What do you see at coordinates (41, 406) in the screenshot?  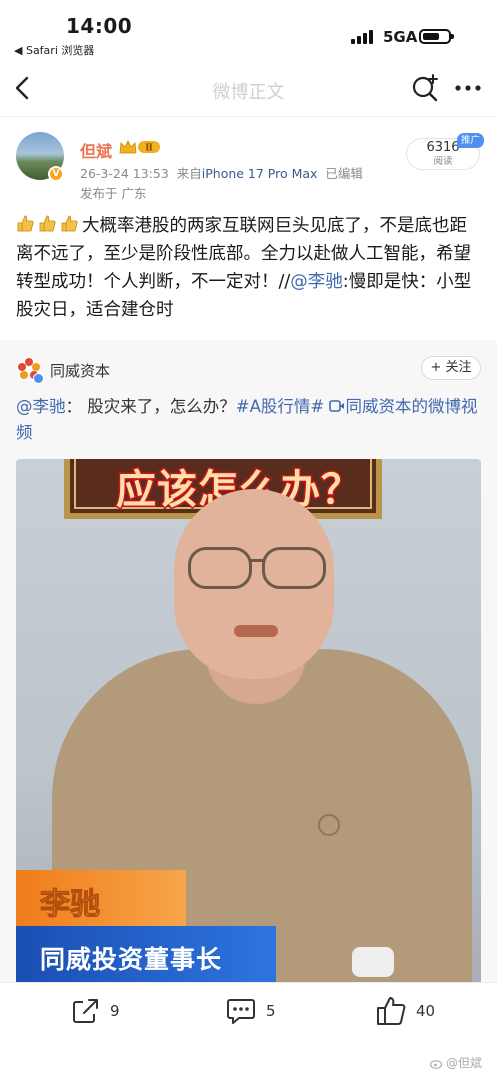 I see `reposted-mention: @李驰` at bounding box center [41, 406].